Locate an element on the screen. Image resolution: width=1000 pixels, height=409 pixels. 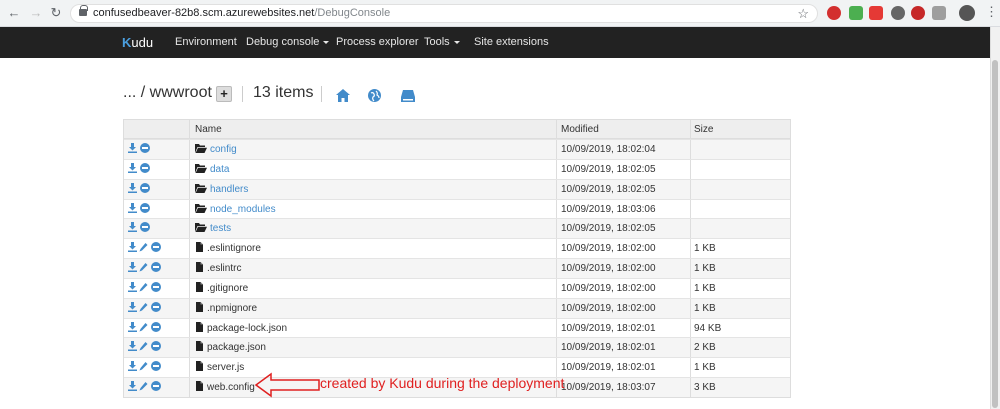
item-count: 13 items is located at coordinates (283, 92).